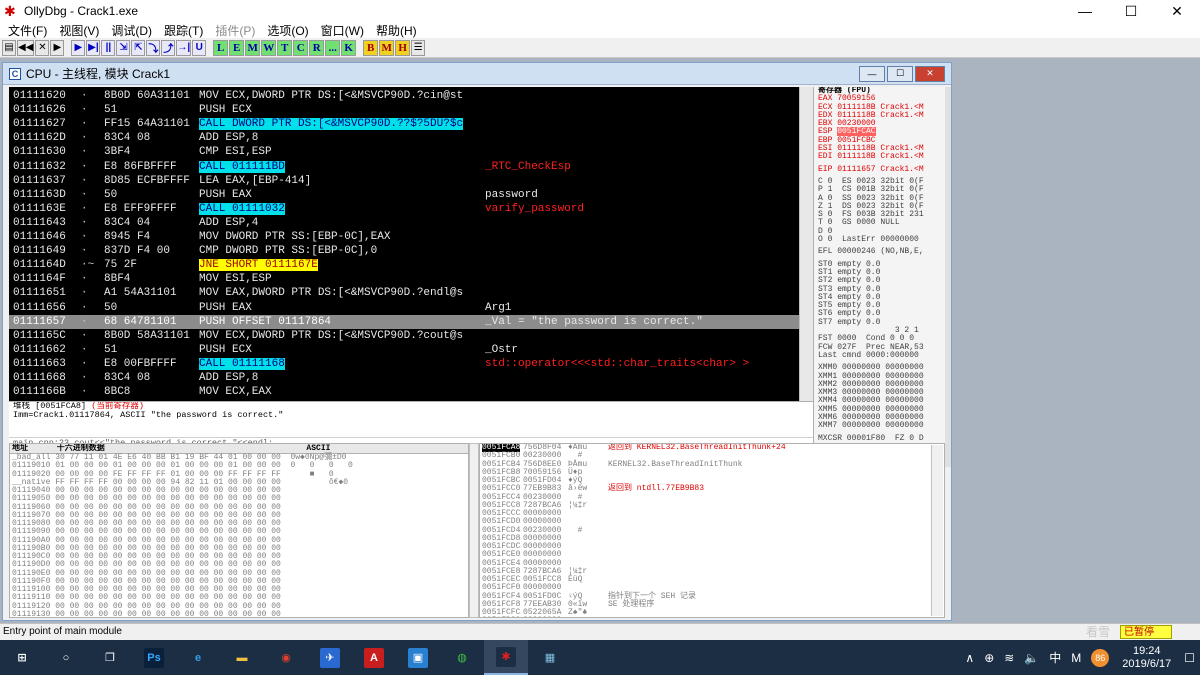  What do you see at coordinates (9, 47) in the screenshot?
I see `open-file-icon: ▤` at bounding box center [9, 47].